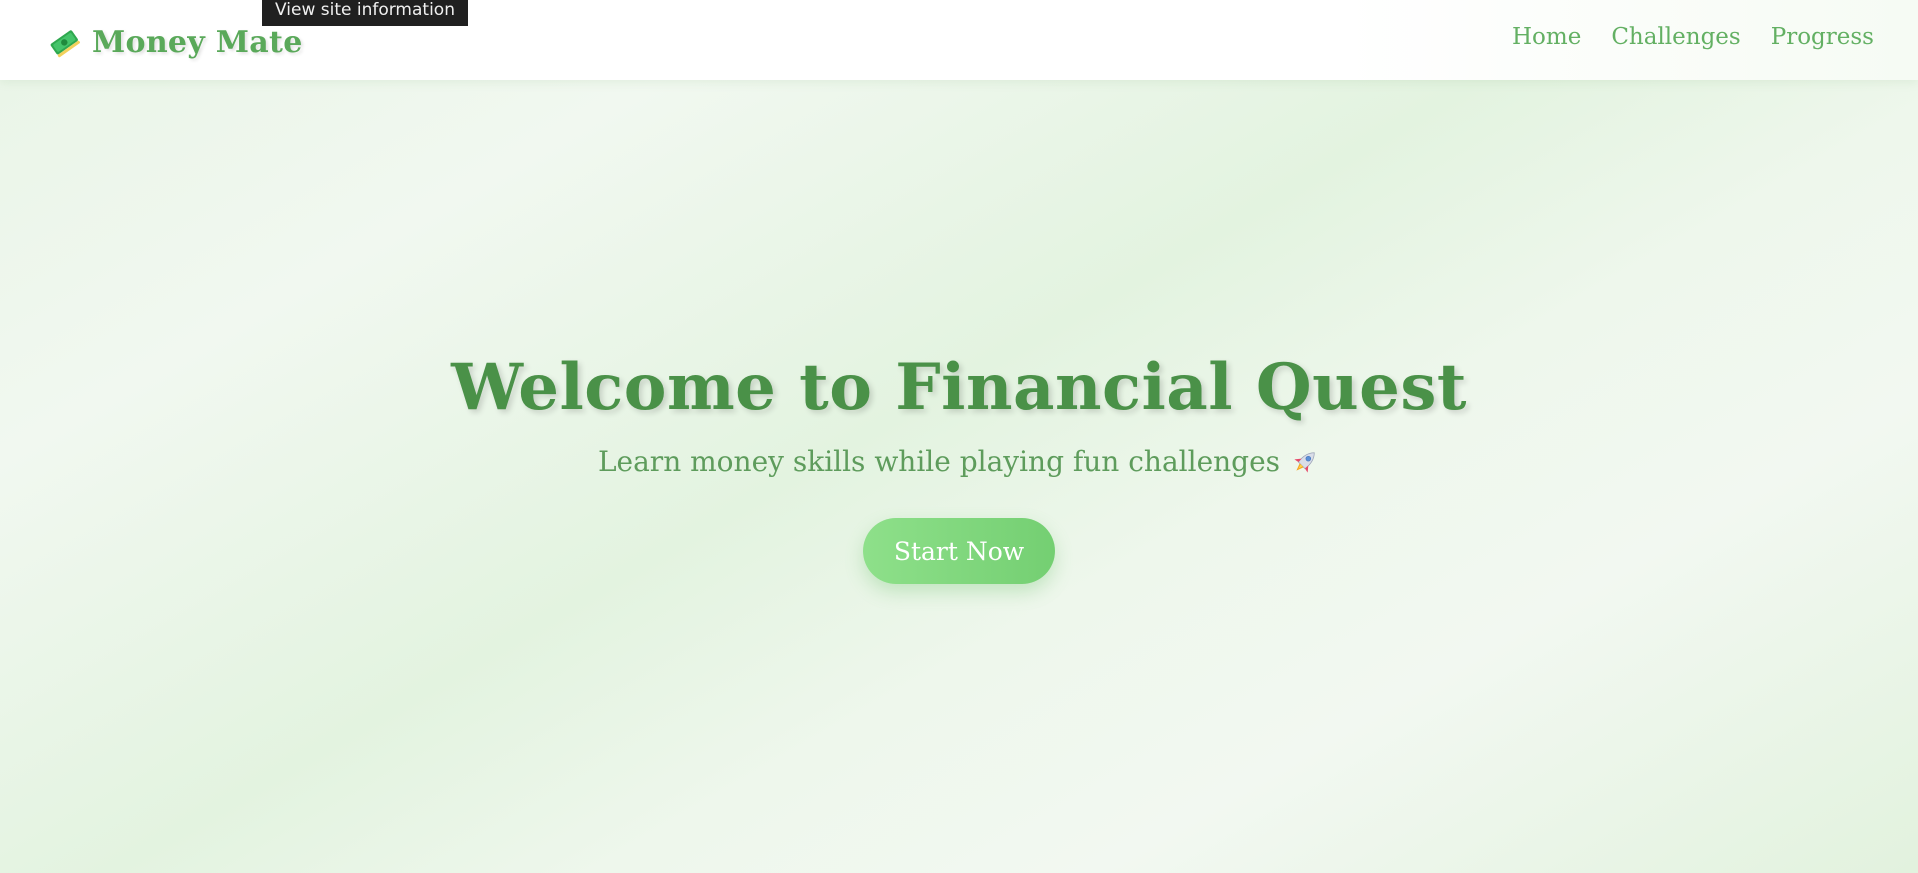 The height and width of the screenshot is (873, 1918). Describe the element at coordinates (365, 13) in the screenshot. I see `site-info-tooltip: View site information` at that location.